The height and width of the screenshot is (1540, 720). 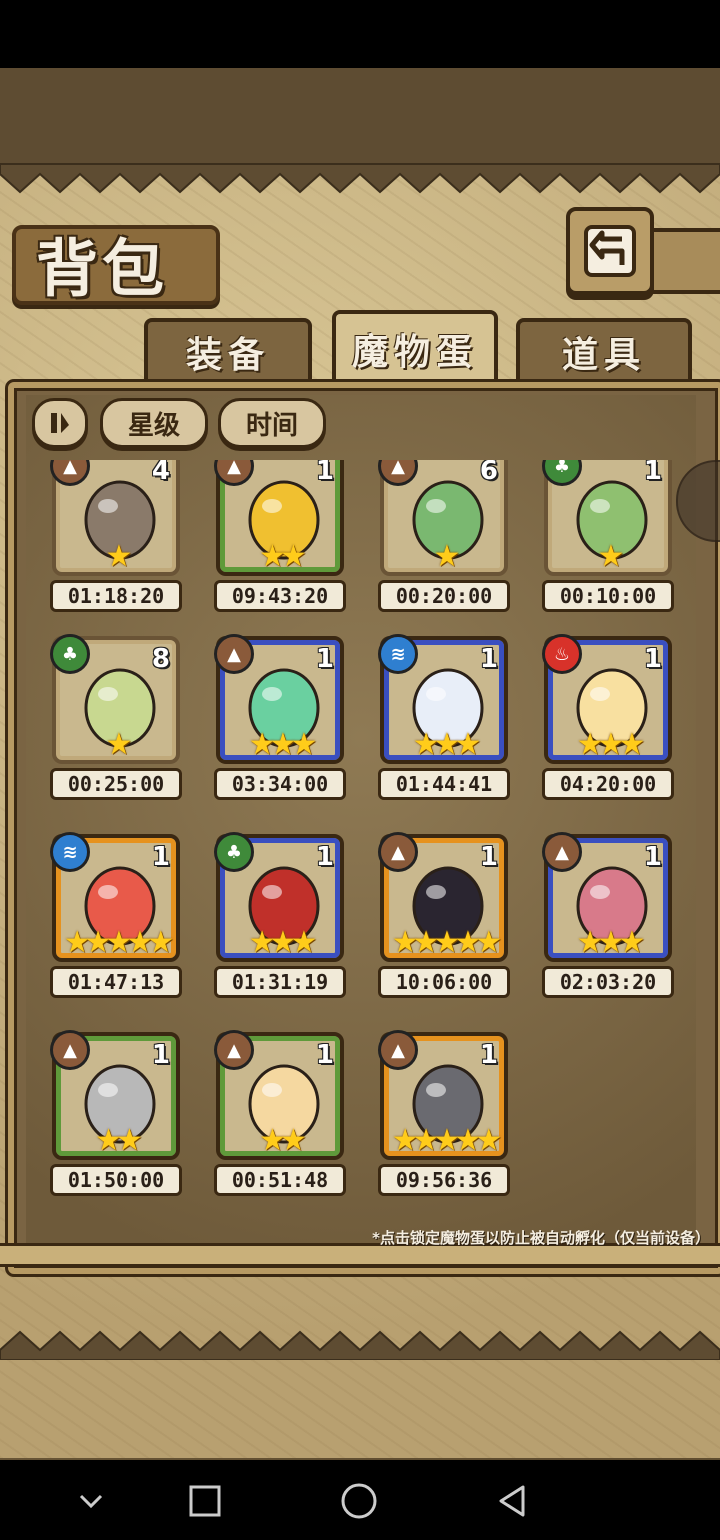 What do you see at coordinates (562, 654) in the screenshot?
I see `fire-element-icon: ♨` at bounding box center [562, 654].